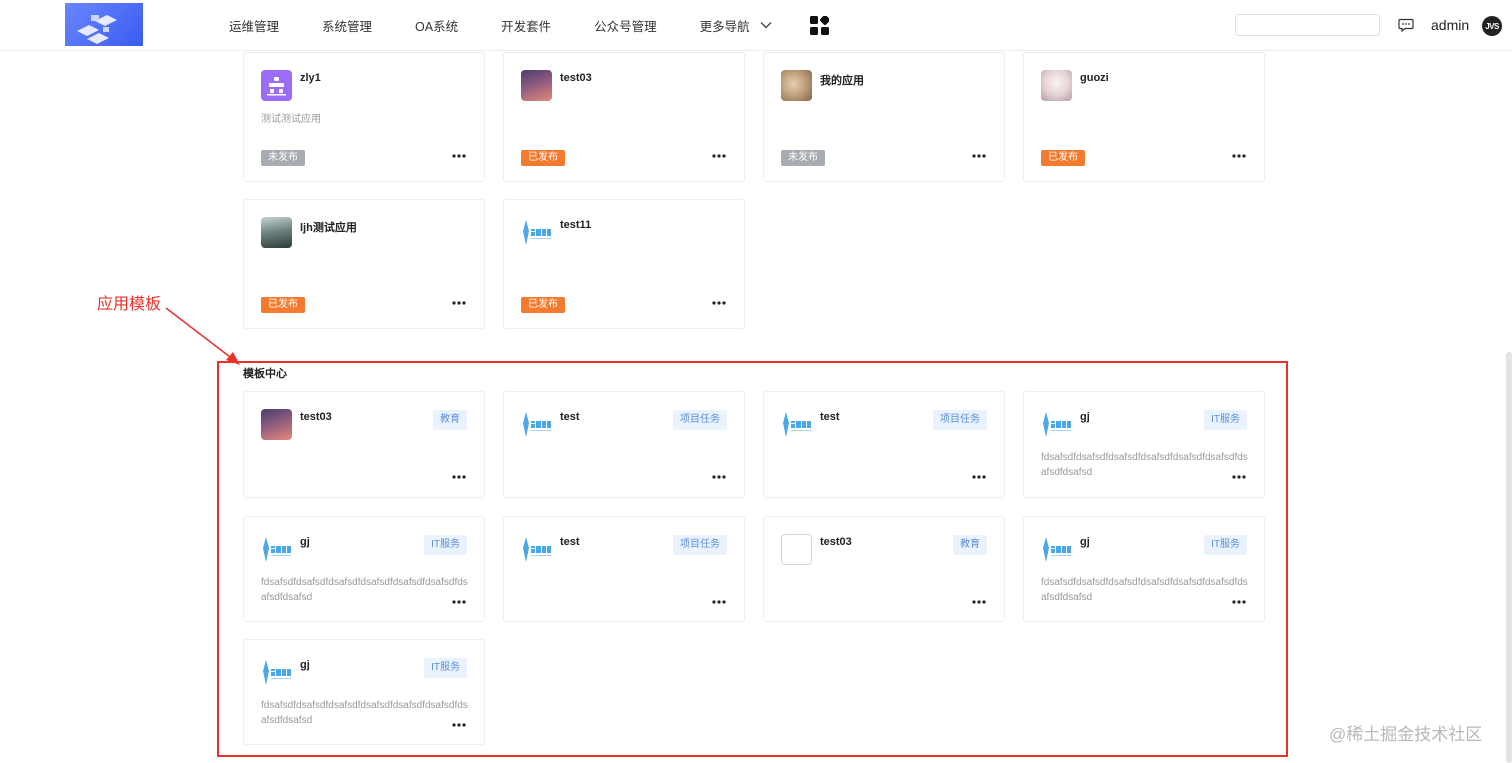 The height and width of the screenshot is (763, 1512). Describe the element at coordinates (796, 549) in the screenshot. I see `blank-image-icon` at that location.